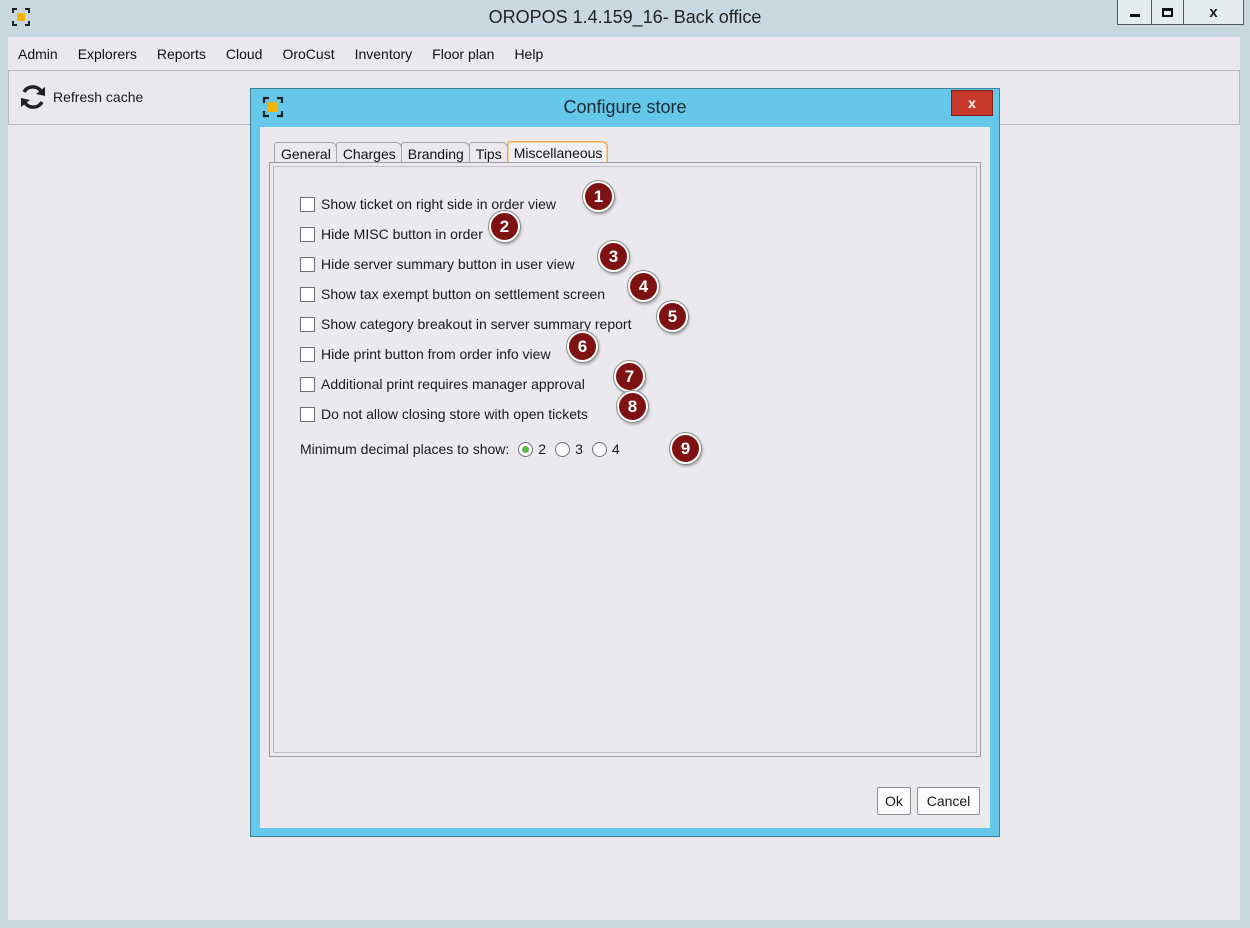 The width and height of the screenshot is (1250, 928). I want to click on window-controls: x, so click(1180, 12).